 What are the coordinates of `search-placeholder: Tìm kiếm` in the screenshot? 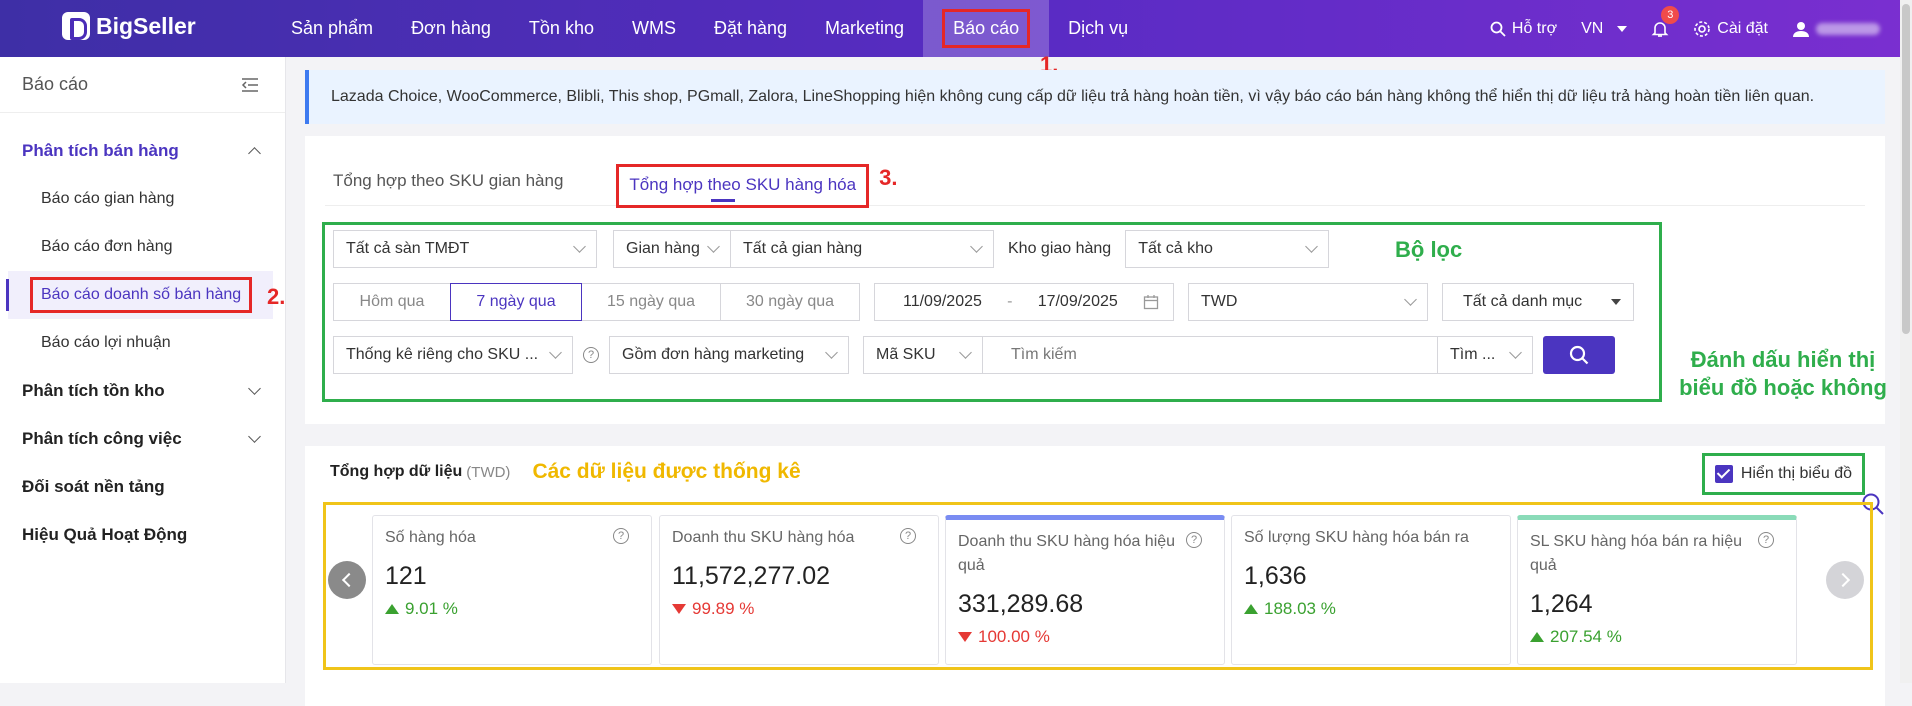 It's located at (1044, 354).